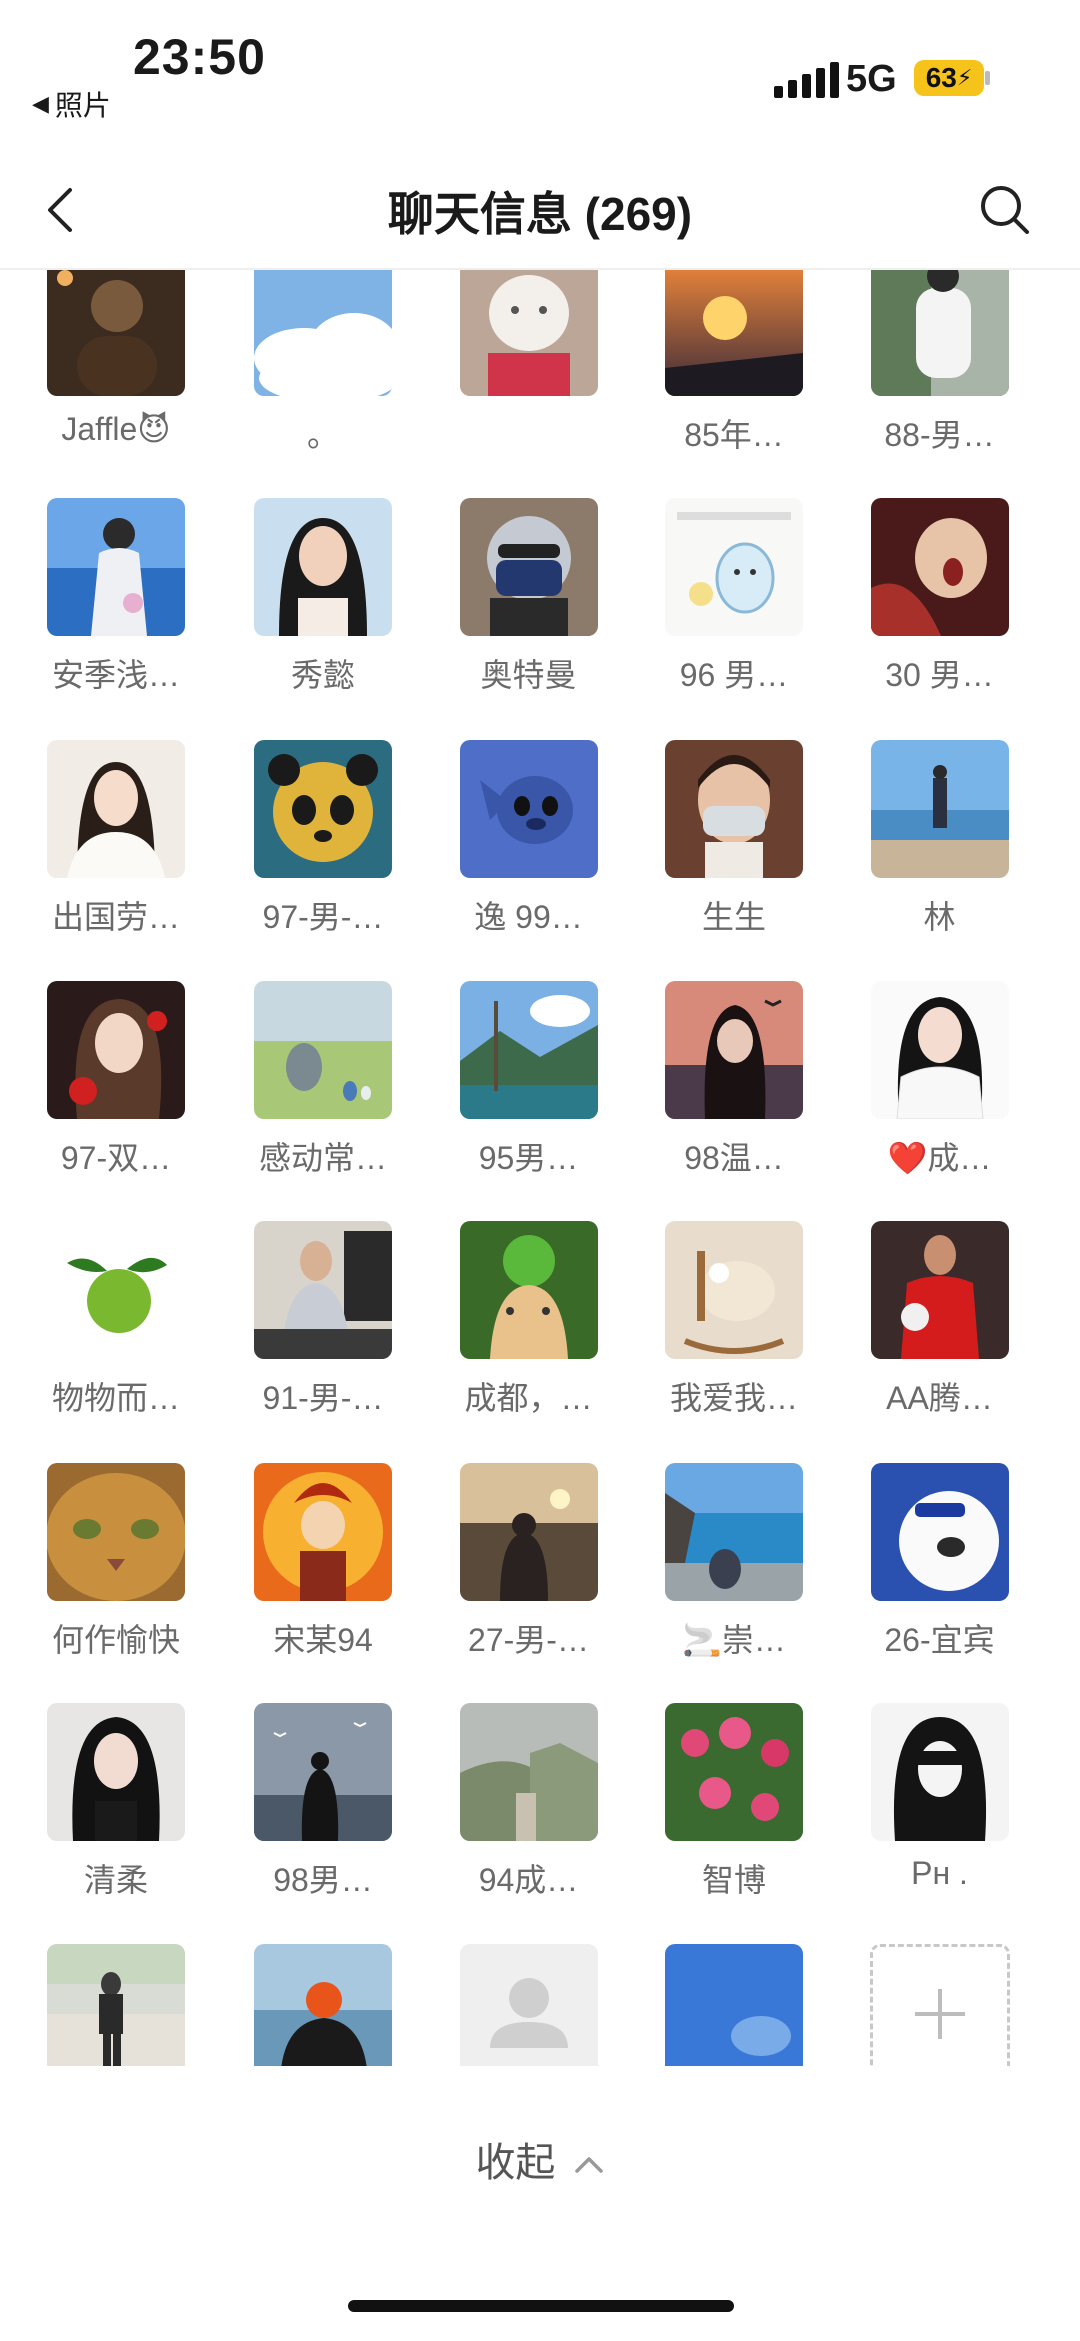  What do you see at coordinates (939, 1561) in the screenshot?
I see `member-item: 26-宜宾` at bounding box center [939, 1561].